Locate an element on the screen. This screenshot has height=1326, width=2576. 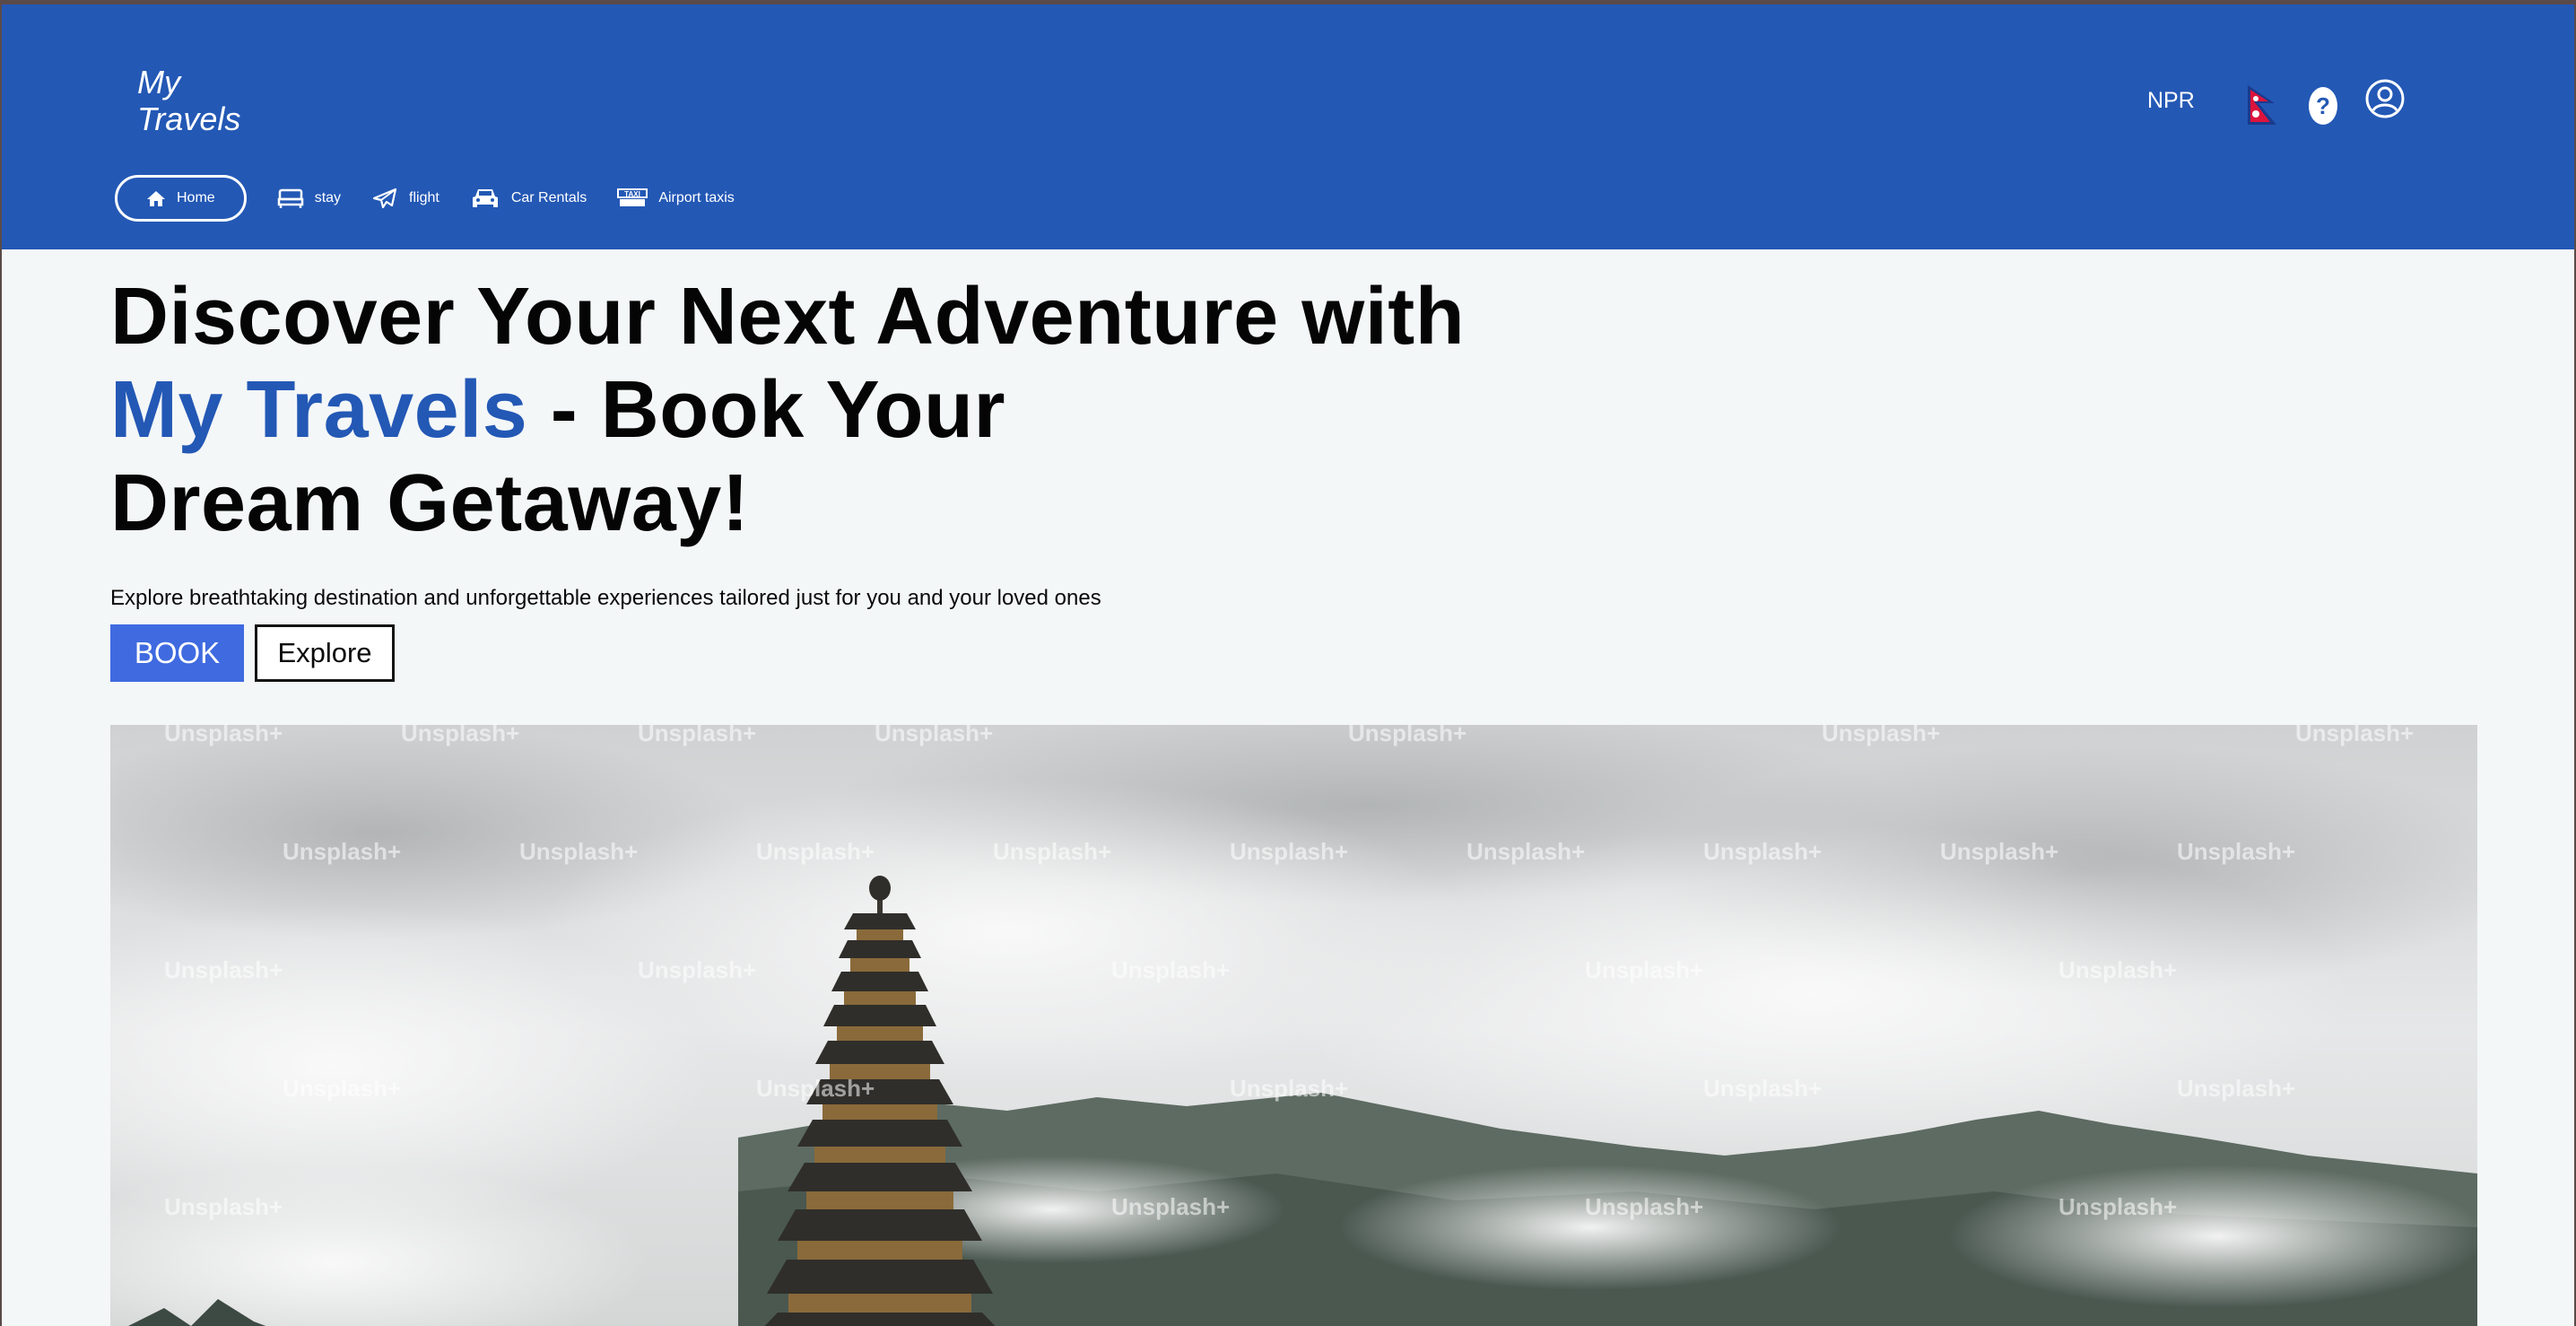
nav-label: stay is located at coordinates (328, 197).